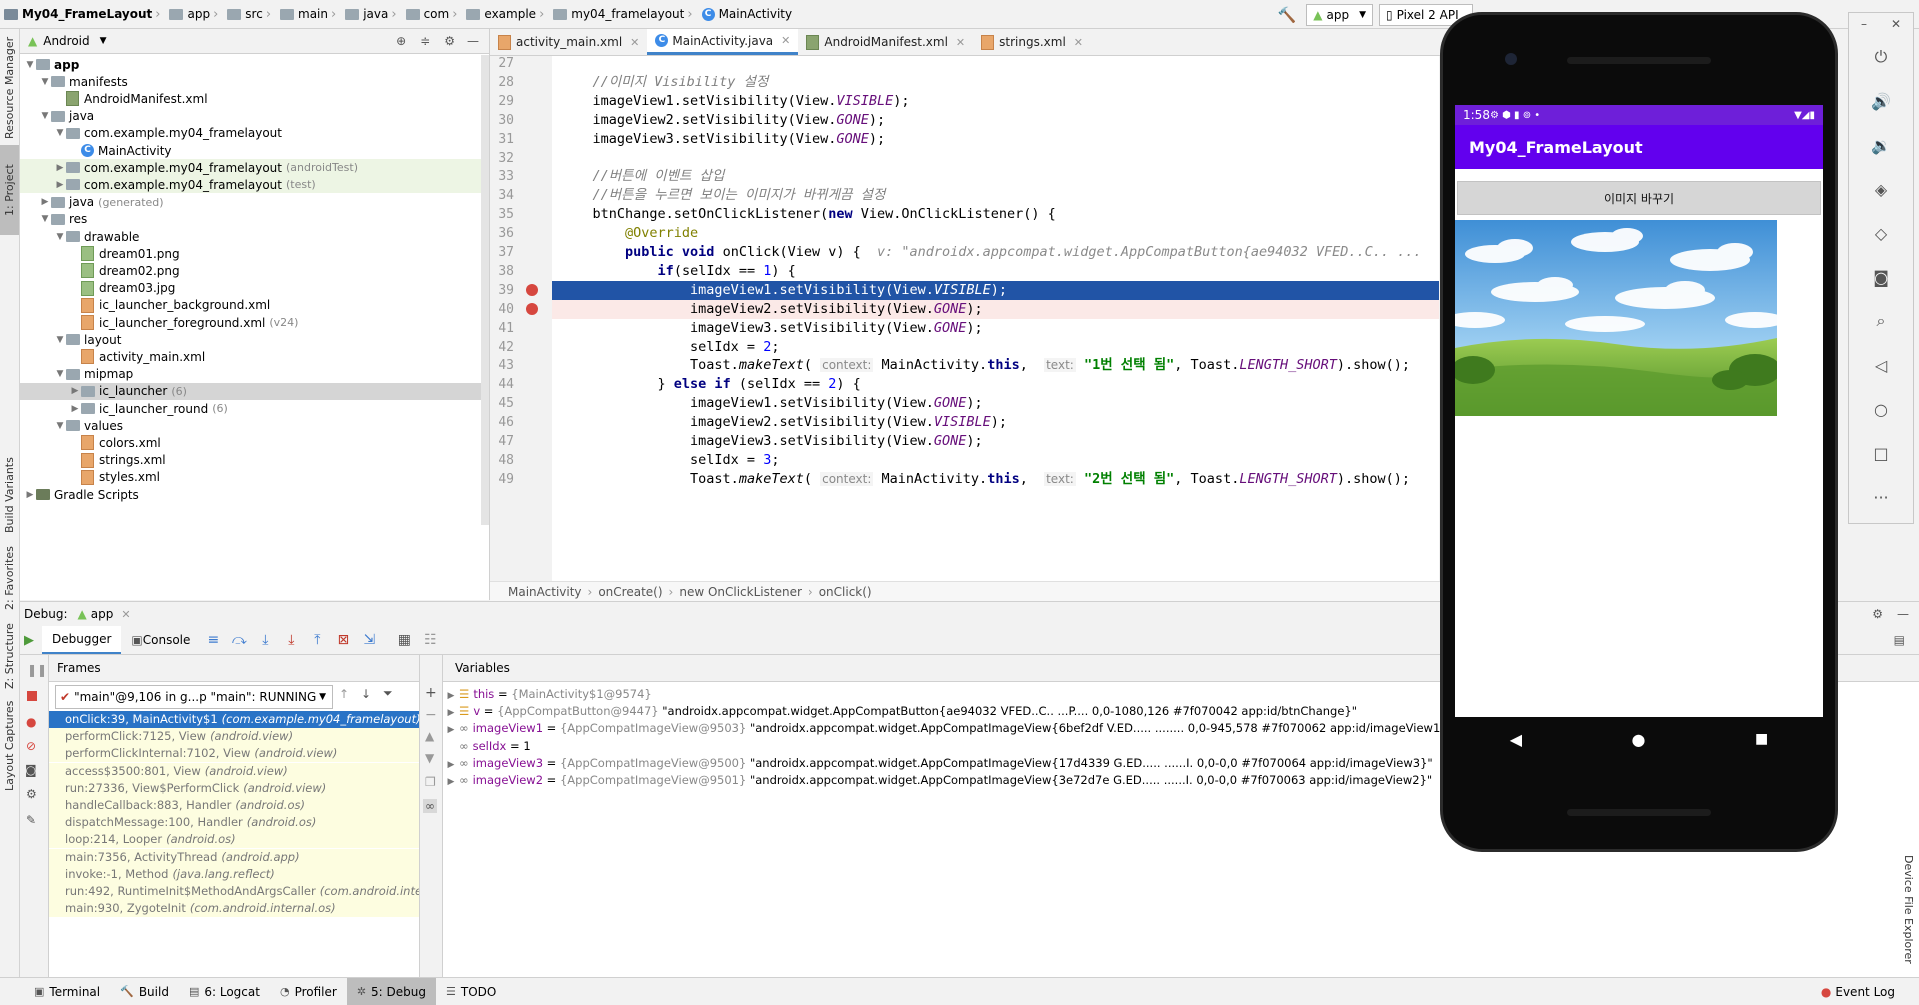  What do you see at coordinates (82, 640) in the screenshot?
I see `tab-debugger: Debugger` at bounding box center [82, 640].